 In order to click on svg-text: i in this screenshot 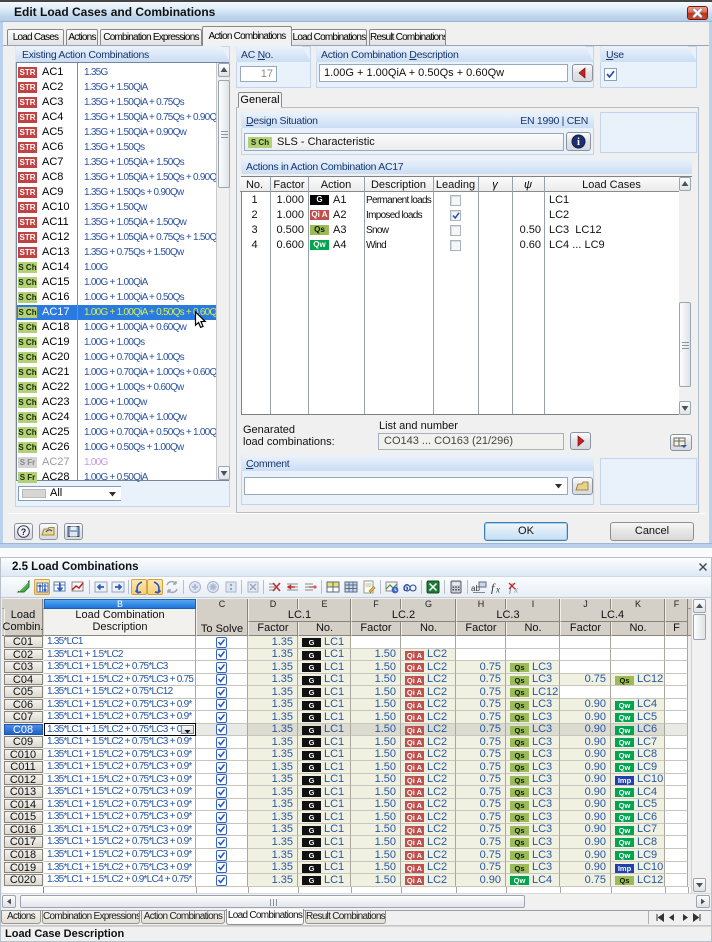, I will do `click(578, 142)`.